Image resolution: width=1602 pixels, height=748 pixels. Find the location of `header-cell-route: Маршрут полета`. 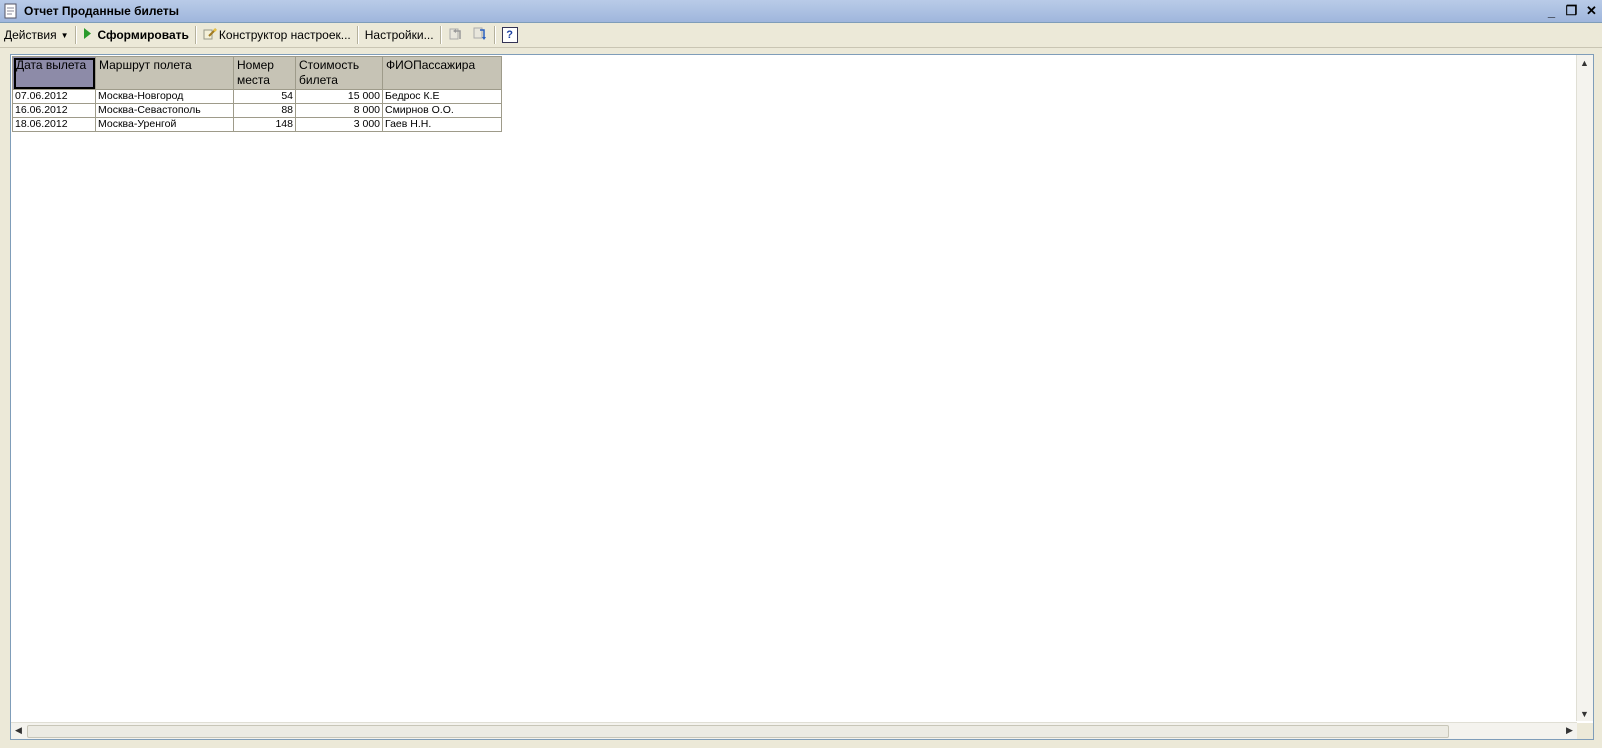

header-cell-route: Маршрут полета is located at coordinates (164, 73).